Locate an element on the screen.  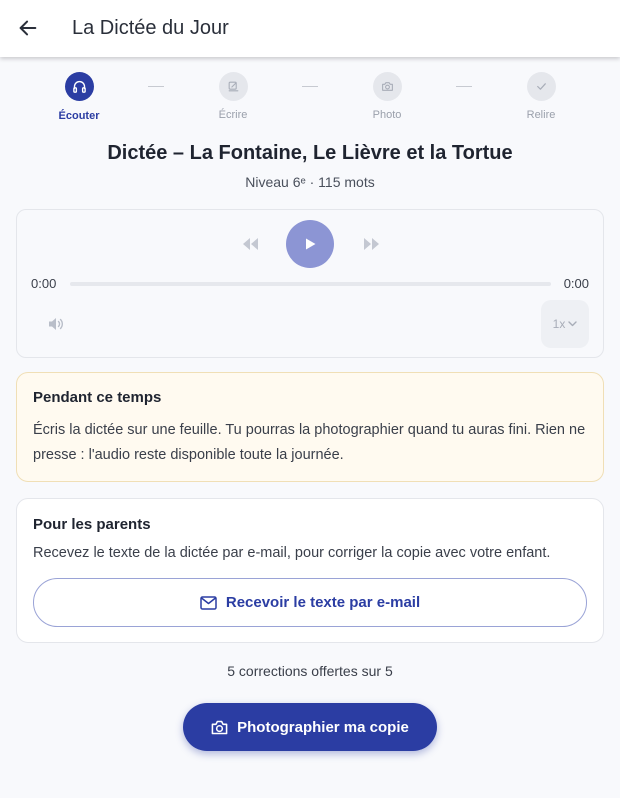
volume-icon is located at coordinates (56, 324).